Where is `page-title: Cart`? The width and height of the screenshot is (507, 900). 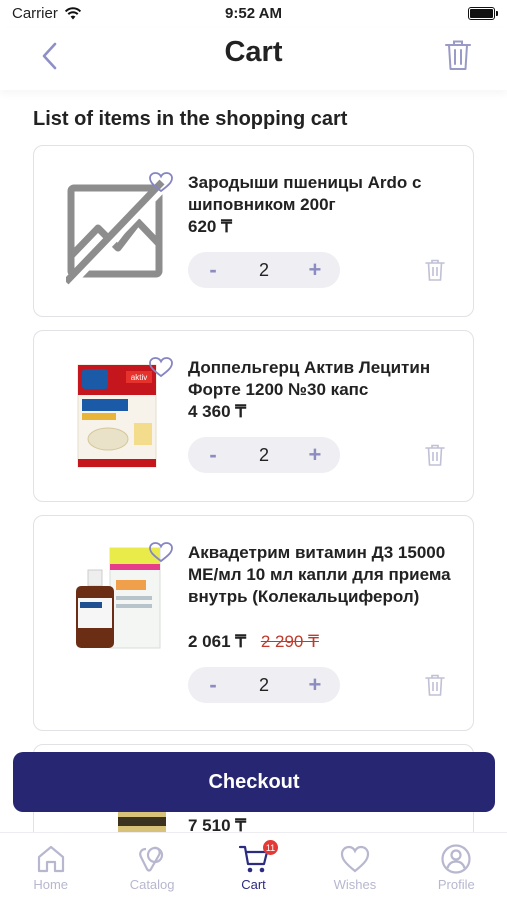 page-title: Cart is located at coordinates (253, 52).